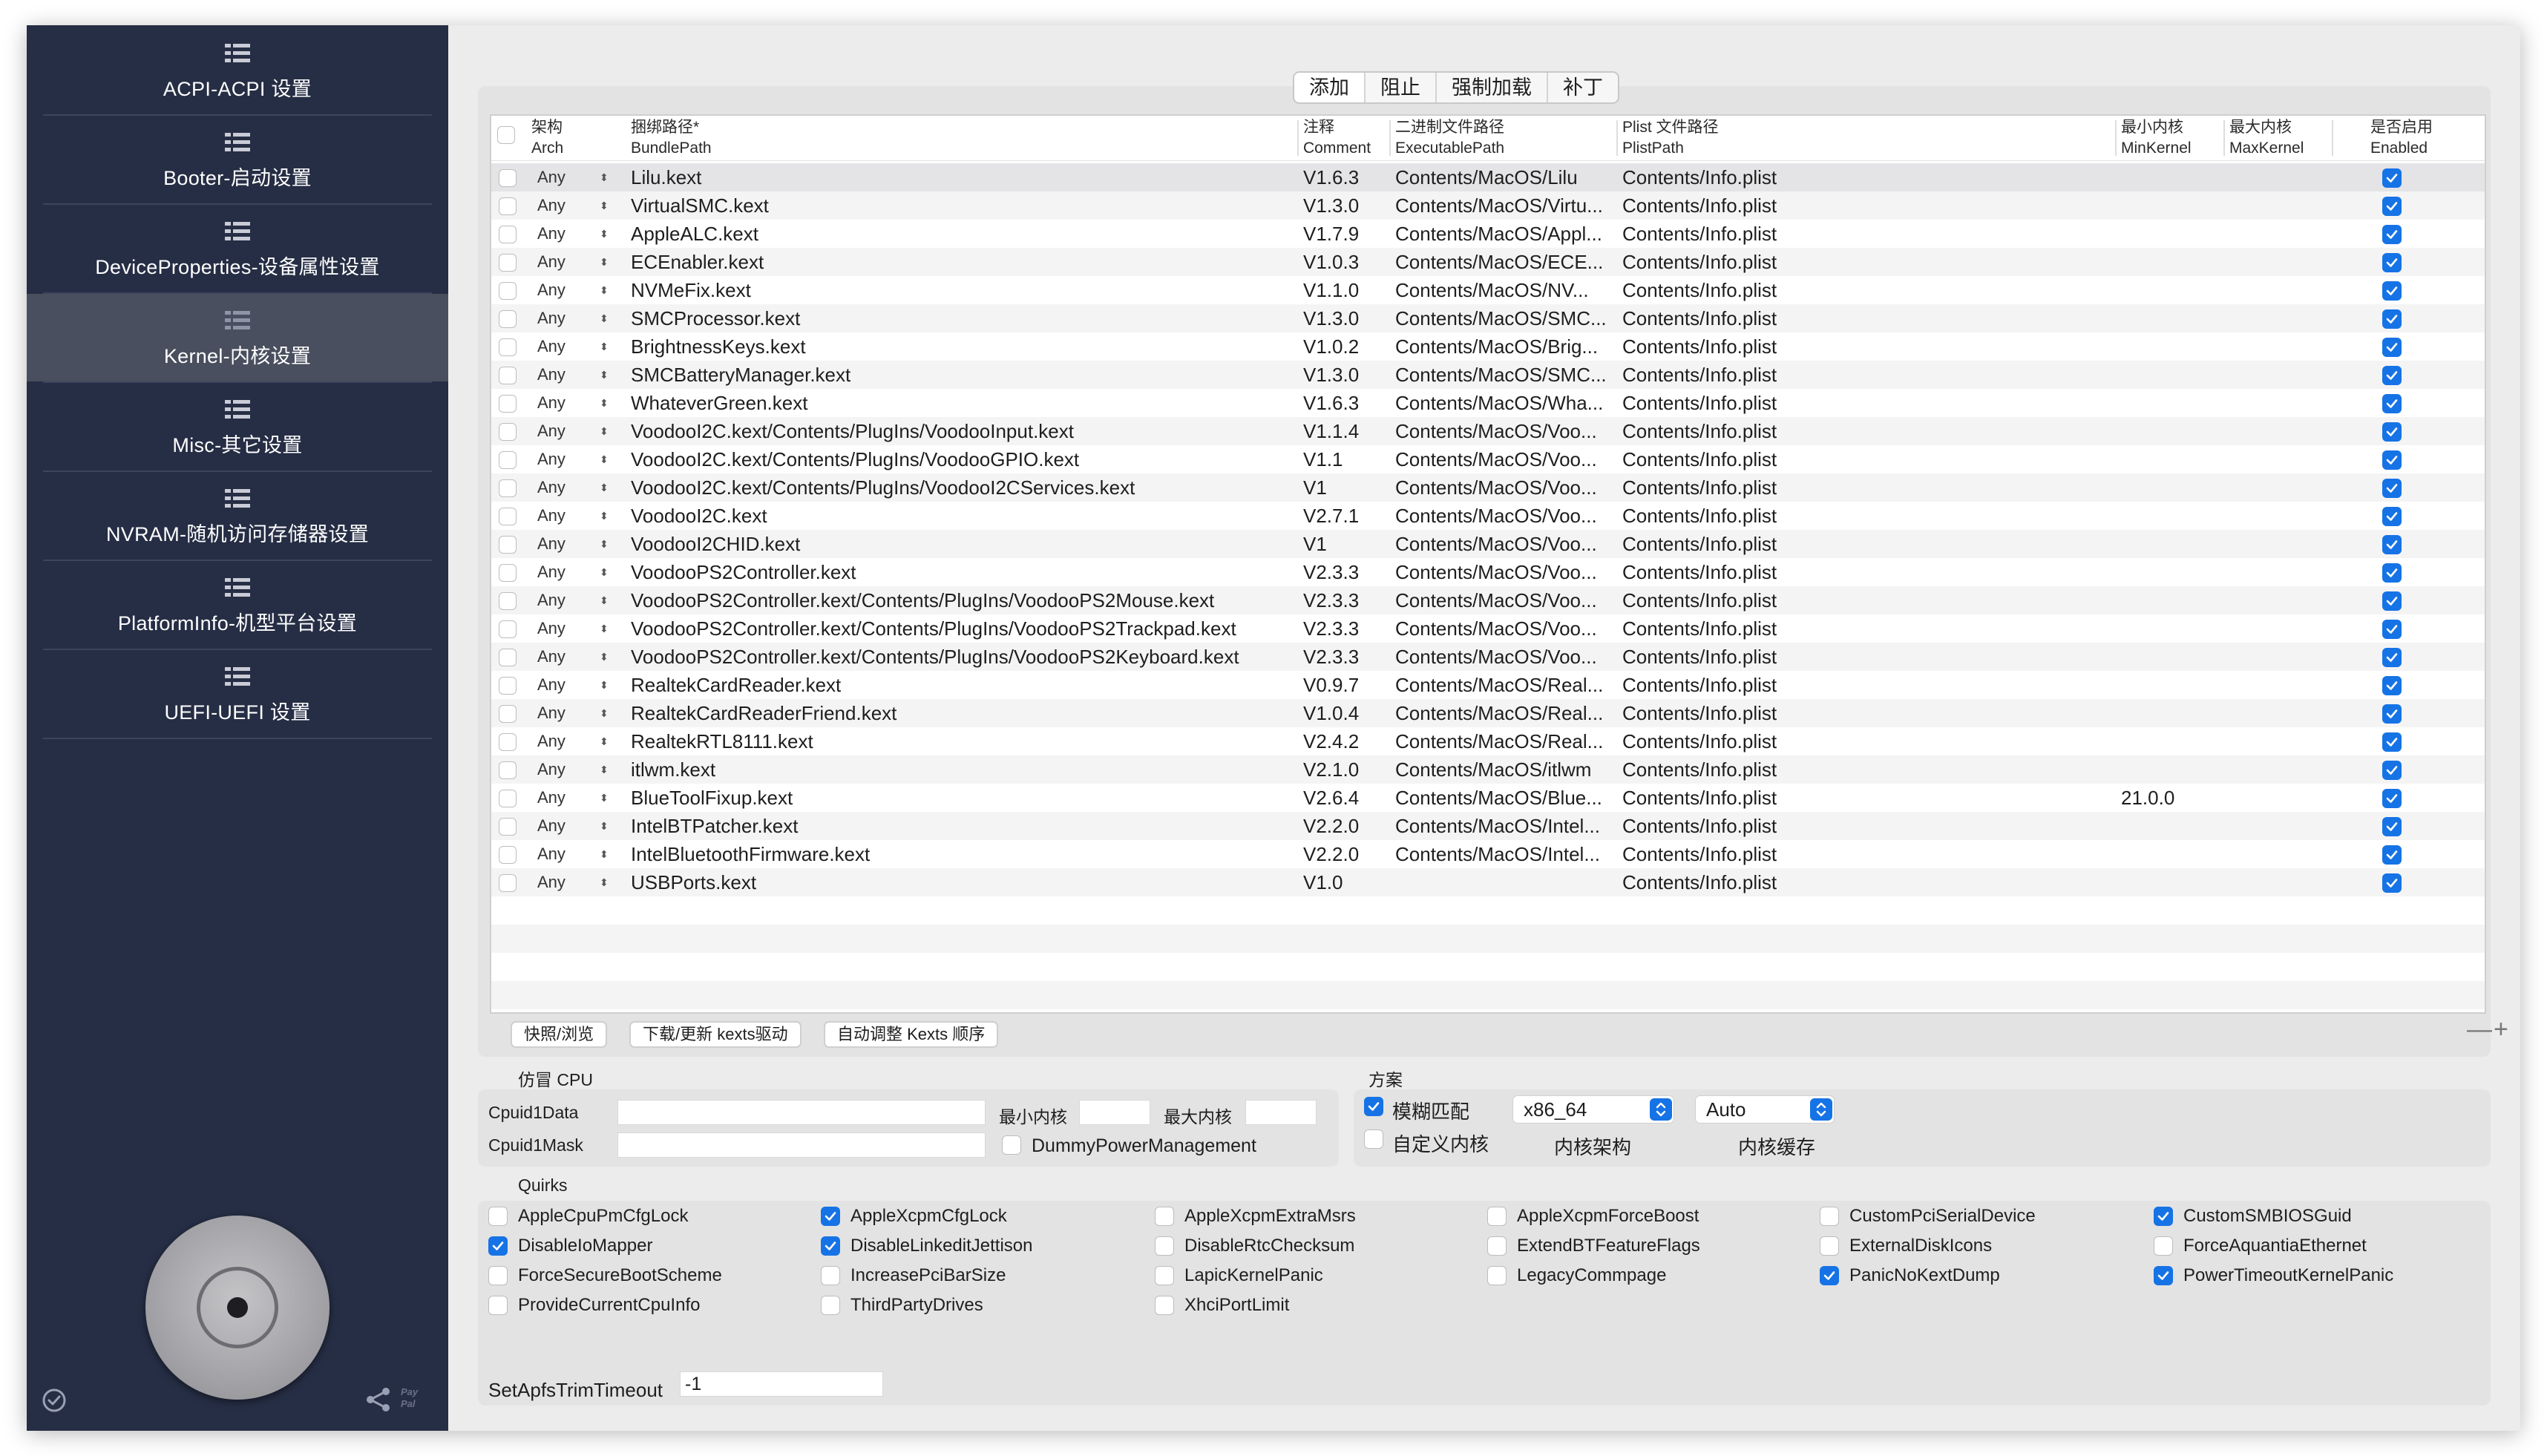 This screenshot has width=2547, height=1456. What do you see at coordinates (1347, 262) in the screenshot?
I see `comment-cell: V1.0.3` at bounding box center [1347, 262].